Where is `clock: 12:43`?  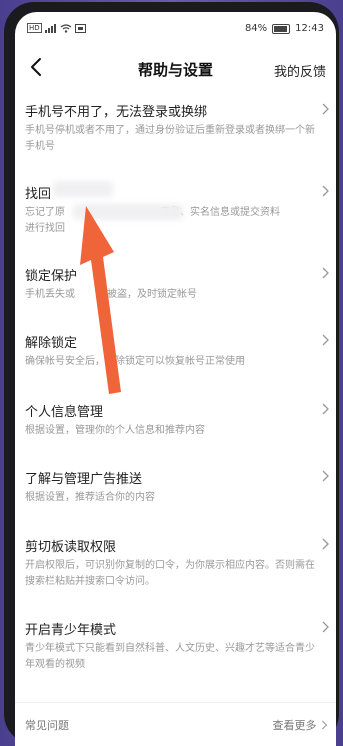 clock: 12:43 is located at coordinates (309, 28).